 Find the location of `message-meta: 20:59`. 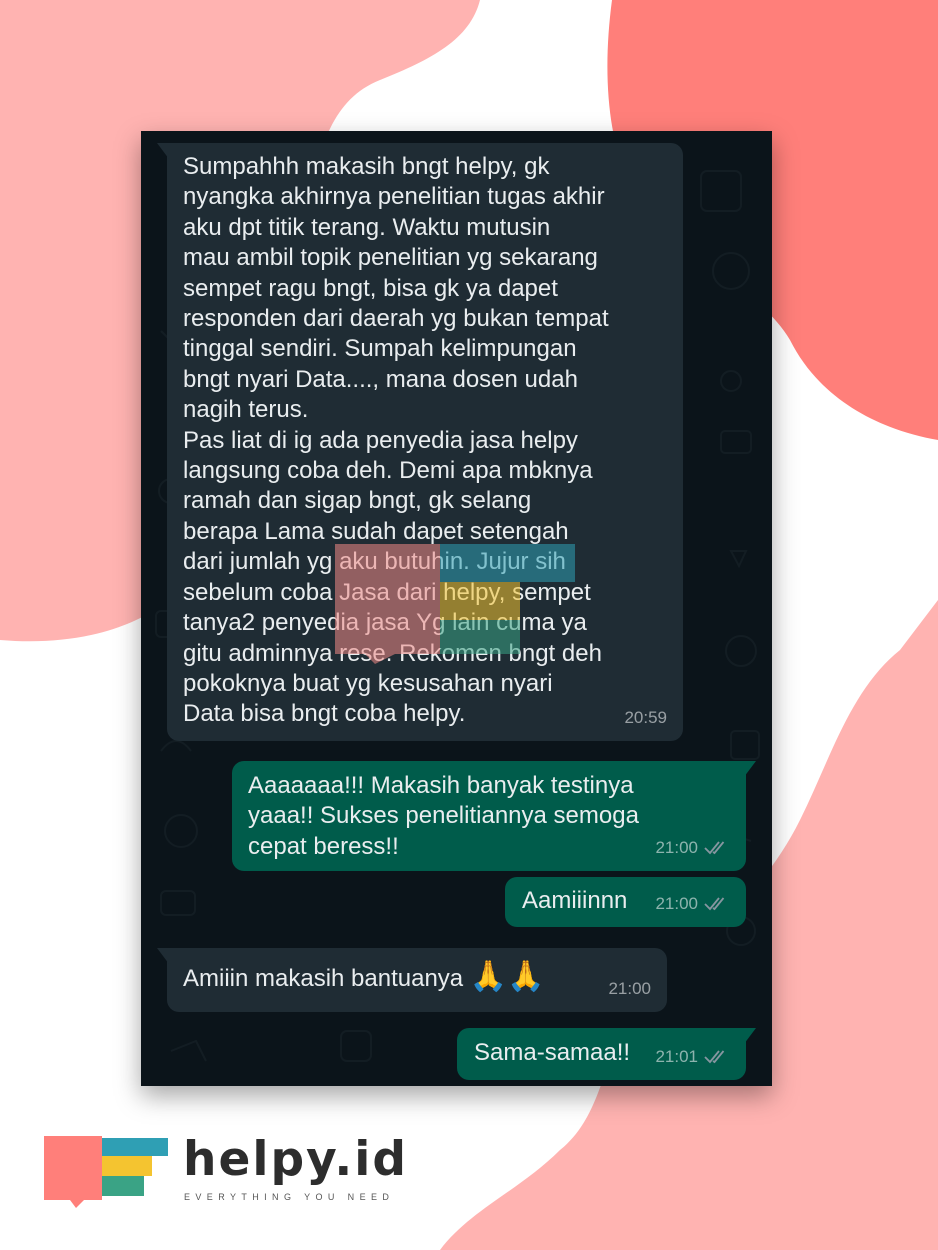

message-meta: 20:59 is located at coordinates (645, 718).